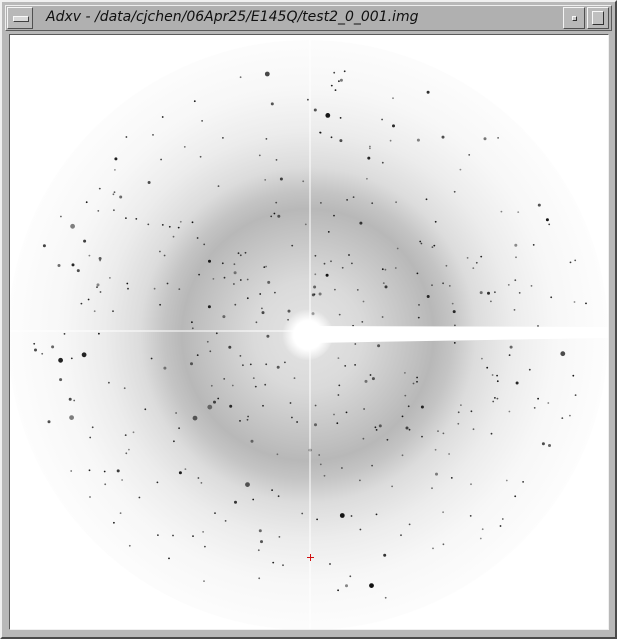  I want to click on maximize-button, so click(598, 18).